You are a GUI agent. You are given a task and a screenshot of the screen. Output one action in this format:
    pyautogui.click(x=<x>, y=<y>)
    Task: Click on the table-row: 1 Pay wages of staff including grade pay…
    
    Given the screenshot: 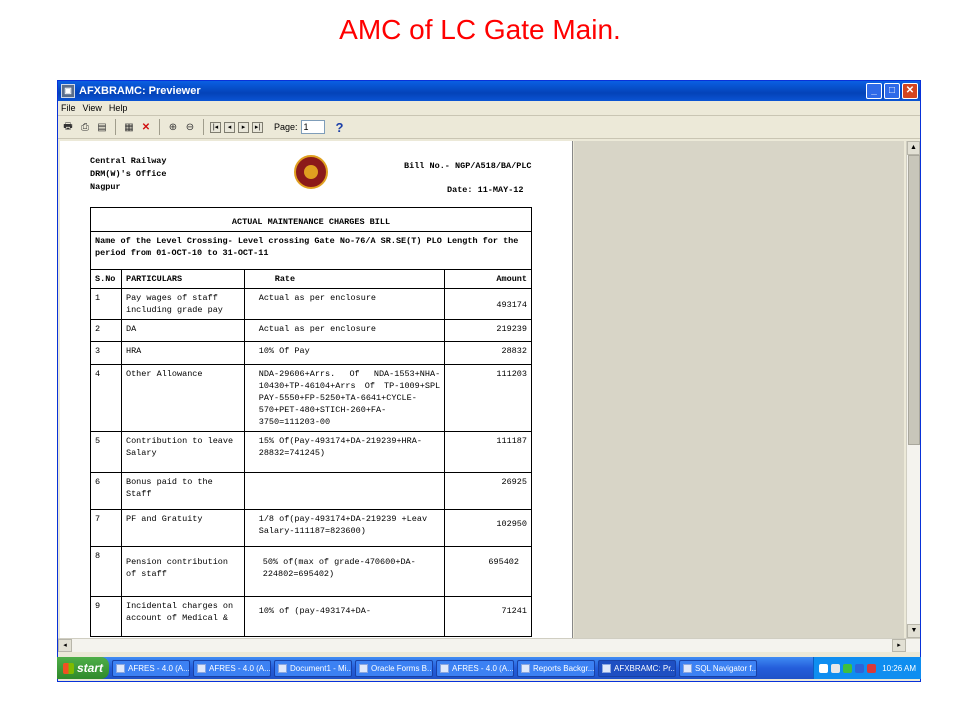 What is the action you would take?
    pyautogui.click(x=311, y=304)
    